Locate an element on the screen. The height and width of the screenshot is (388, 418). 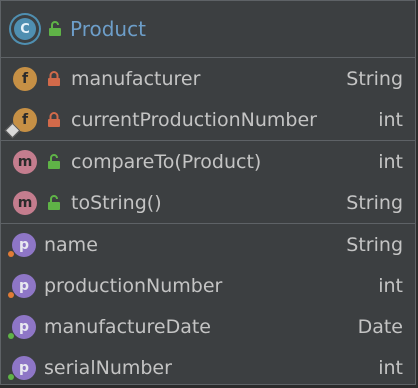
property-row: p productionNumber int is located at coordinates (208, 285).